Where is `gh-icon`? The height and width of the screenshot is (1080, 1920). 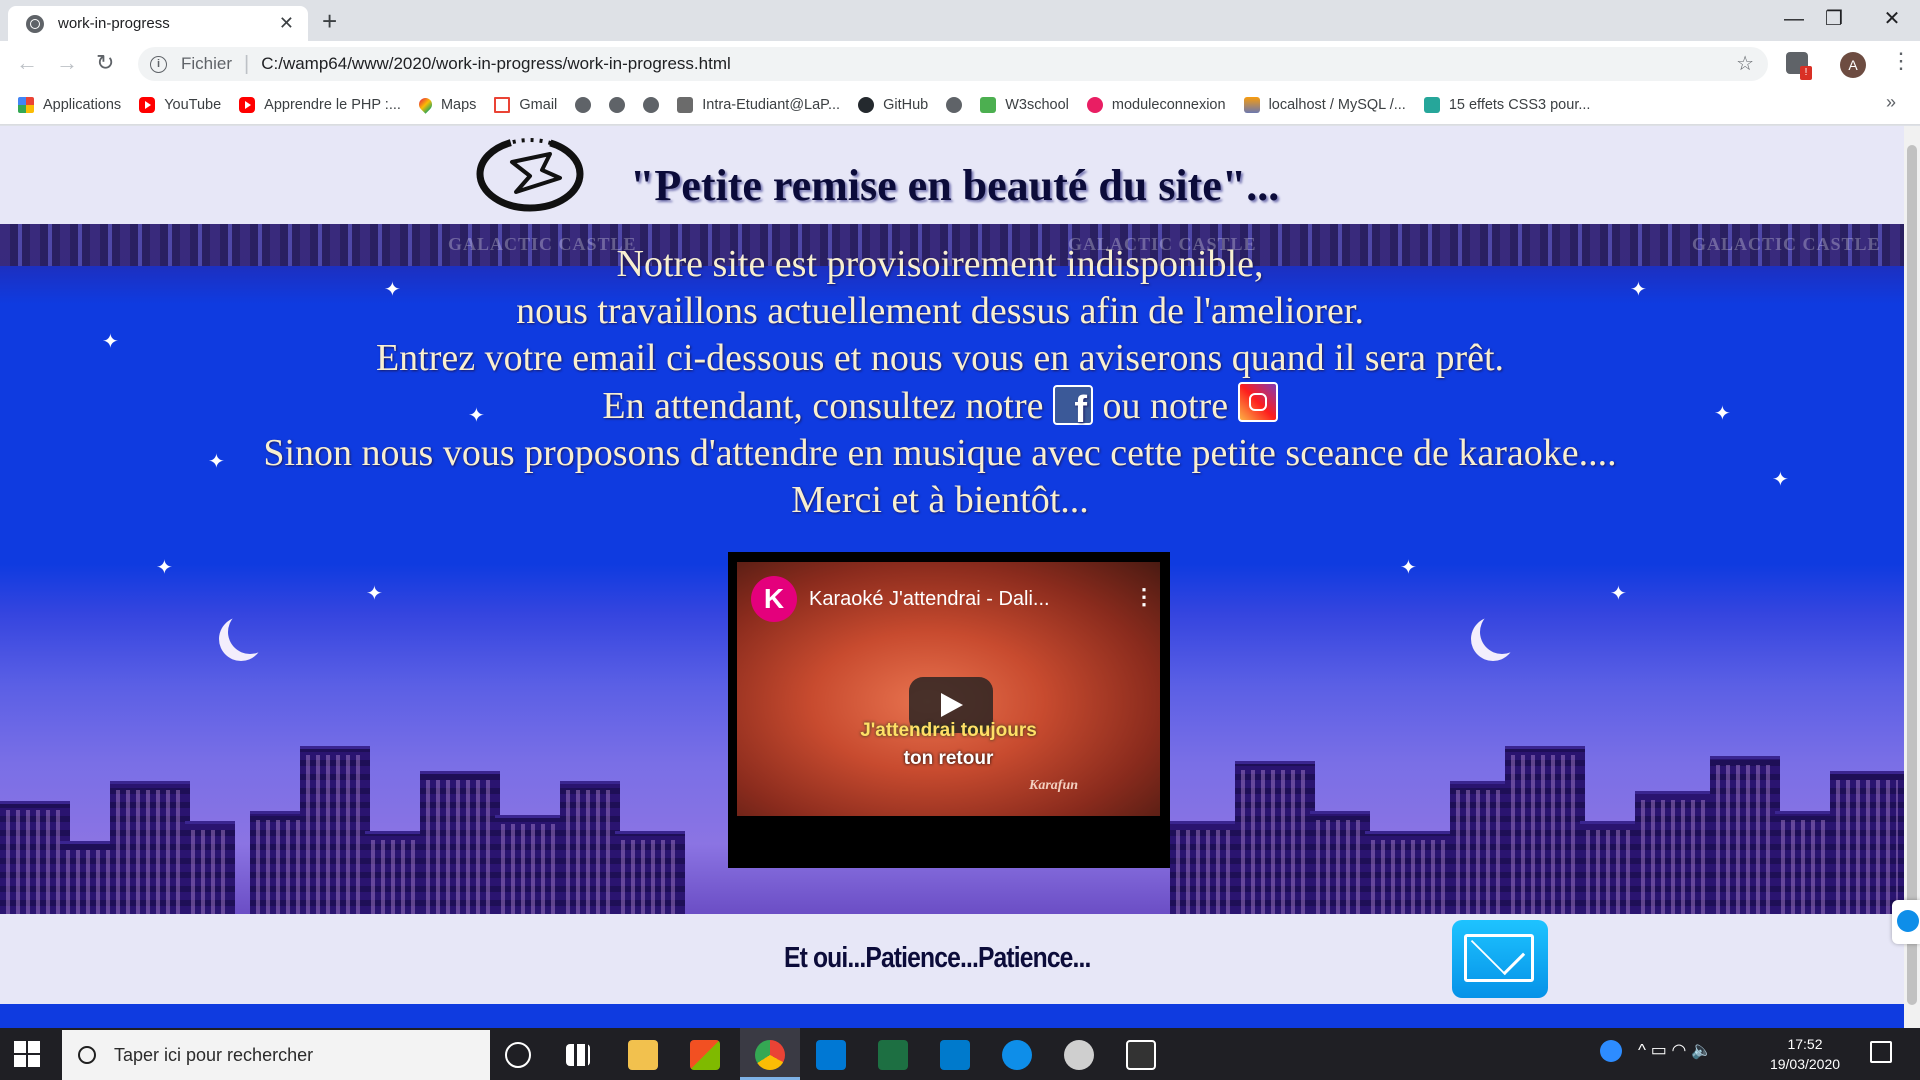 gh-icon is located at coordinates (866, 104).